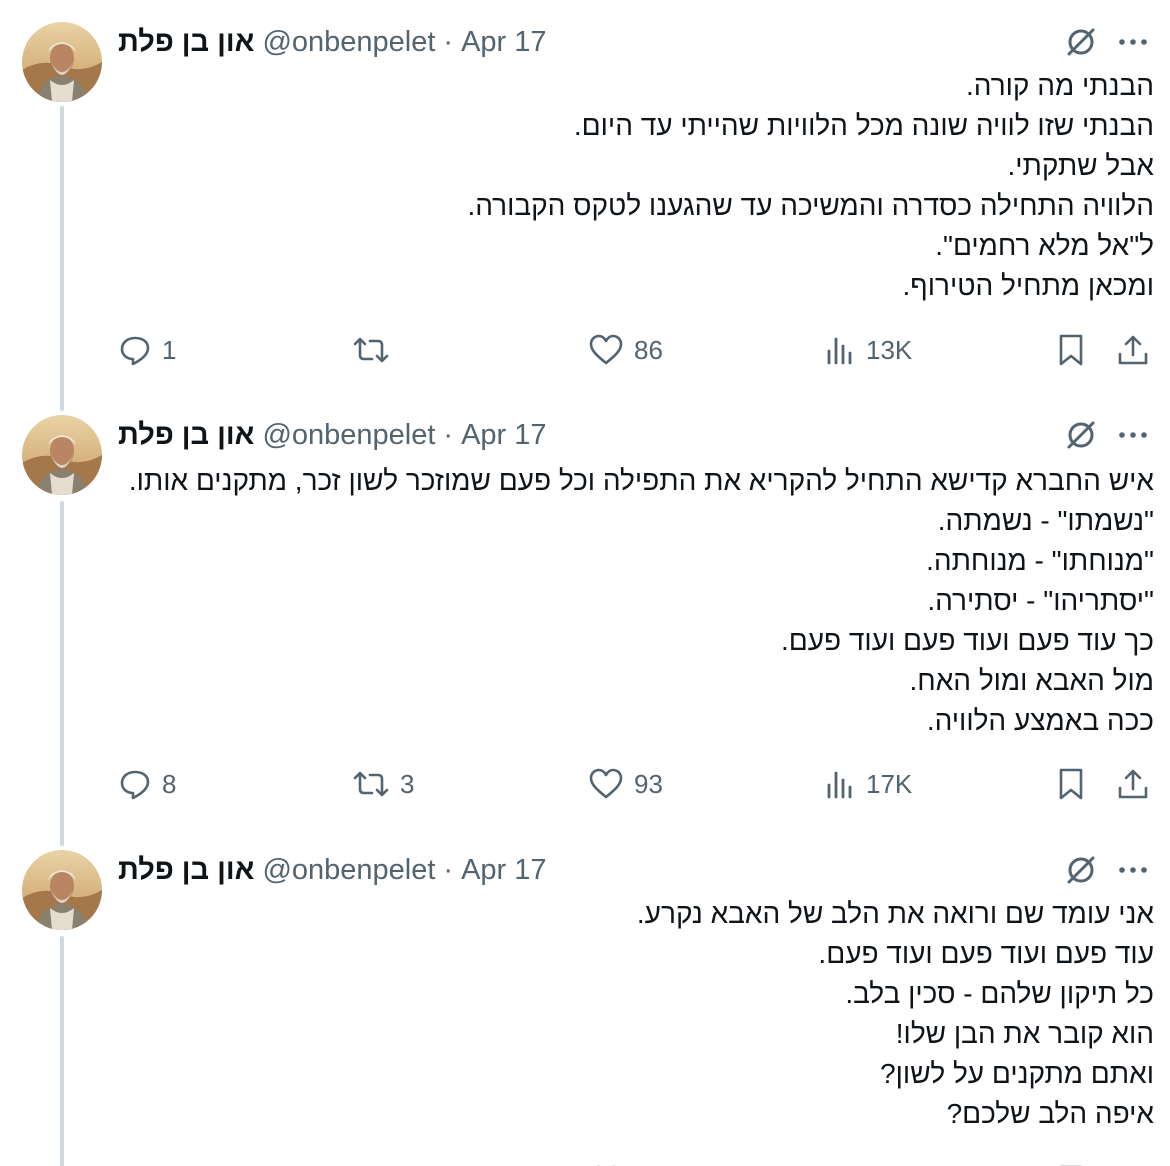 The width and height of the screenshot is (1170, 1166). Describe the element at coordinates (1044, 245) in the screenshot. I see `tweet-line: ל"אל מלא רחמים".` at that location.